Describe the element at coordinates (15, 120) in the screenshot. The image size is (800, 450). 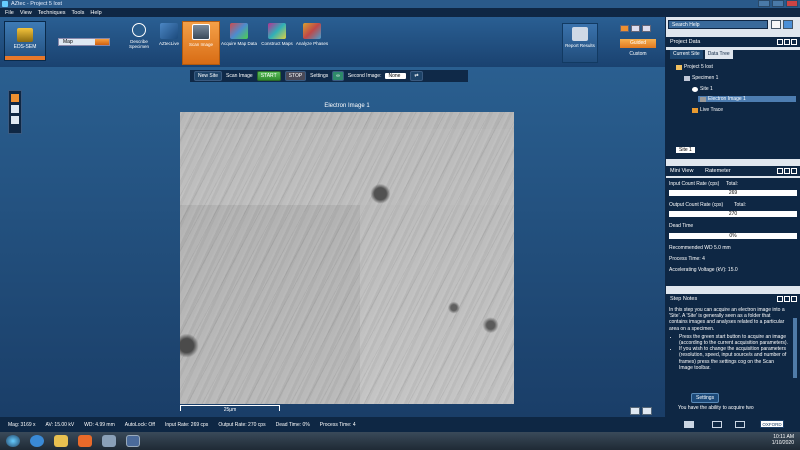
I see `info-tool-icon` at that location.